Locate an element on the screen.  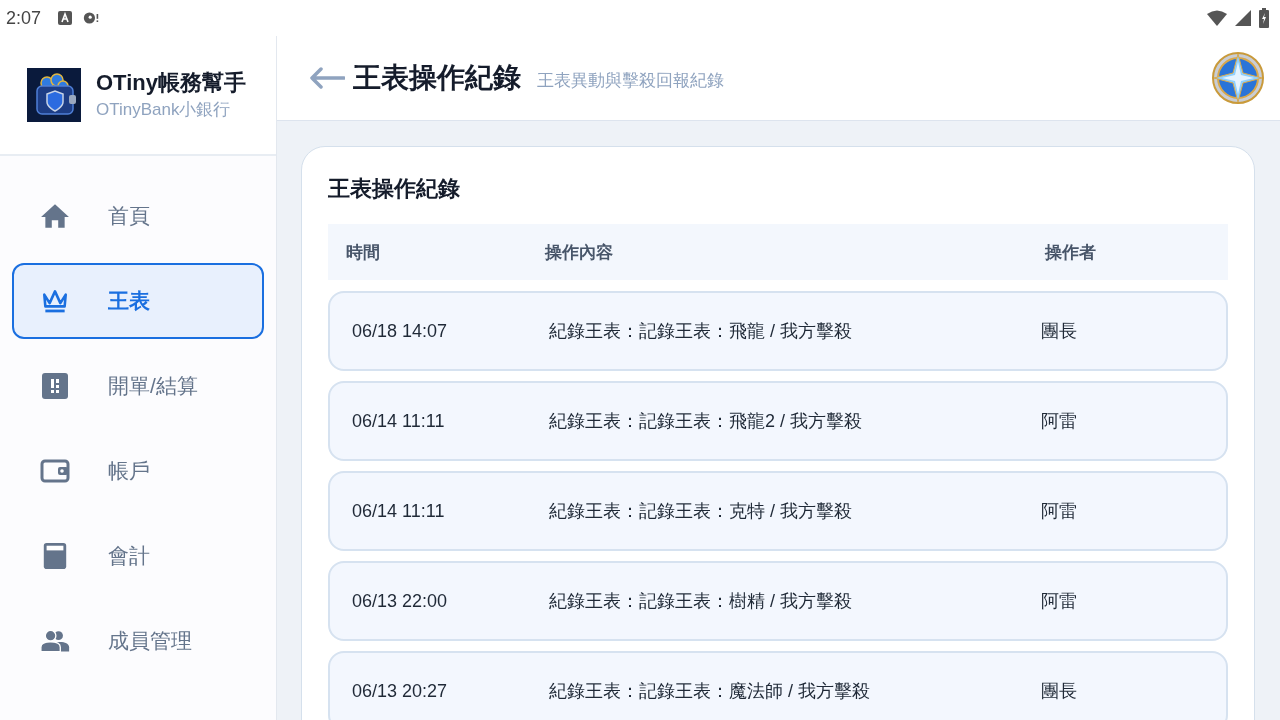
table-cell-text: 紀錄王表：記錄王表：克特 / 我方擊殺 is located at coordinates (701, 511).